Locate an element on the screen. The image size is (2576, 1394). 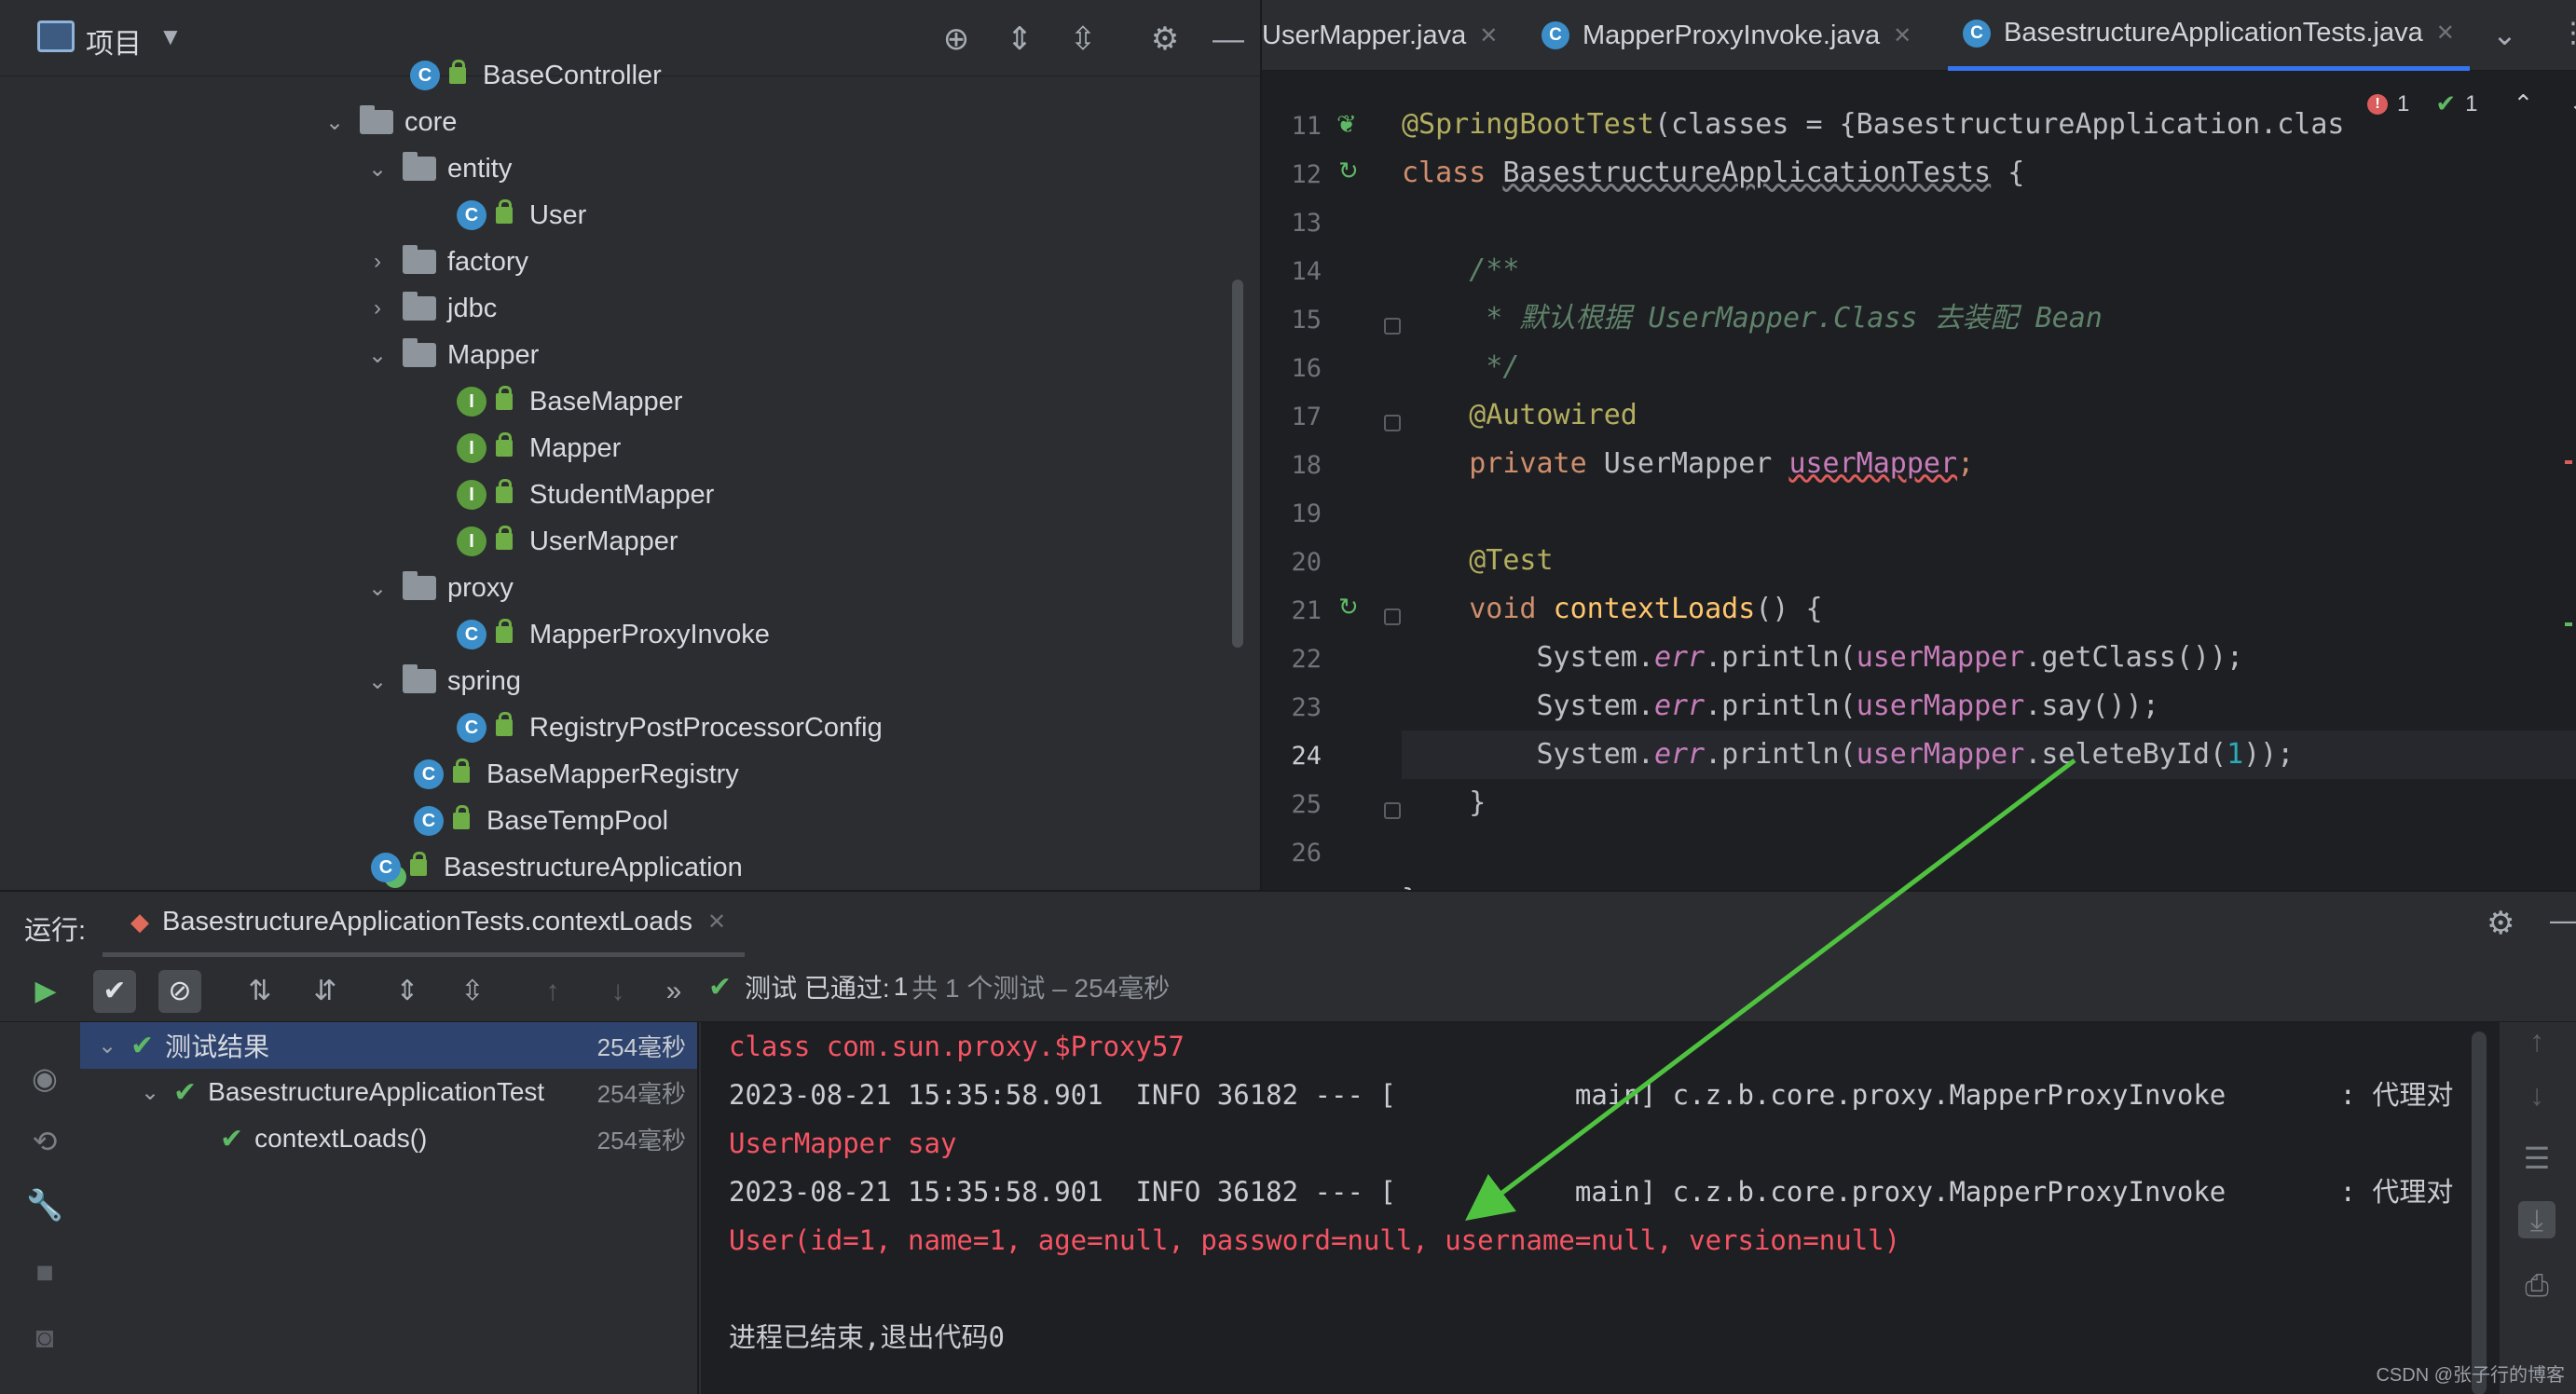
watermark: CSDN @张子行的博客 is located at coordinates (2470, 1375).